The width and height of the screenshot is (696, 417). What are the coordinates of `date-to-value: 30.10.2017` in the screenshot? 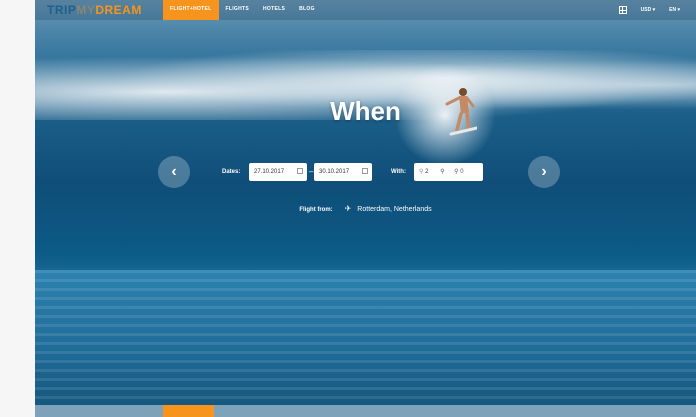 It's located at (334, 172).